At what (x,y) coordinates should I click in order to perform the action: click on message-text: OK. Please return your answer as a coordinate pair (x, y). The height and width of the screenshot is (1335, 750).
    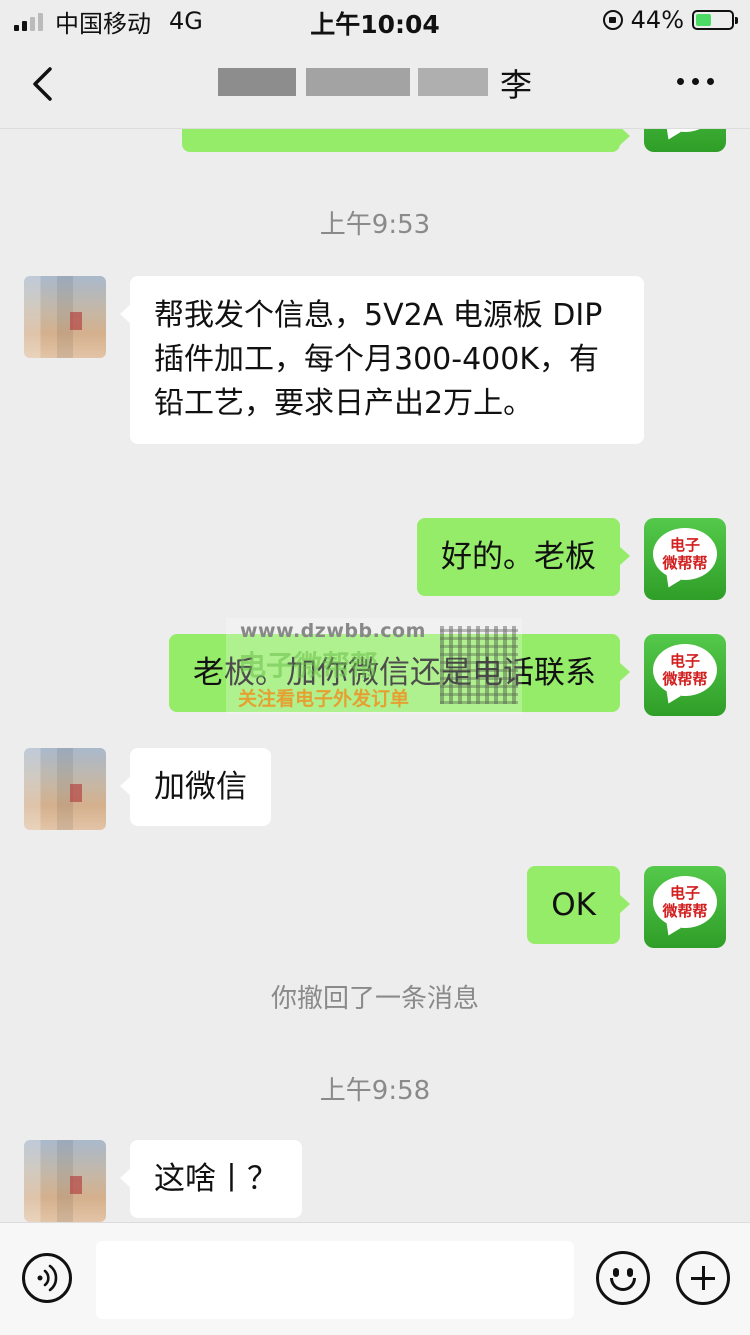
    Looking at the image, I should click on (573, 905).